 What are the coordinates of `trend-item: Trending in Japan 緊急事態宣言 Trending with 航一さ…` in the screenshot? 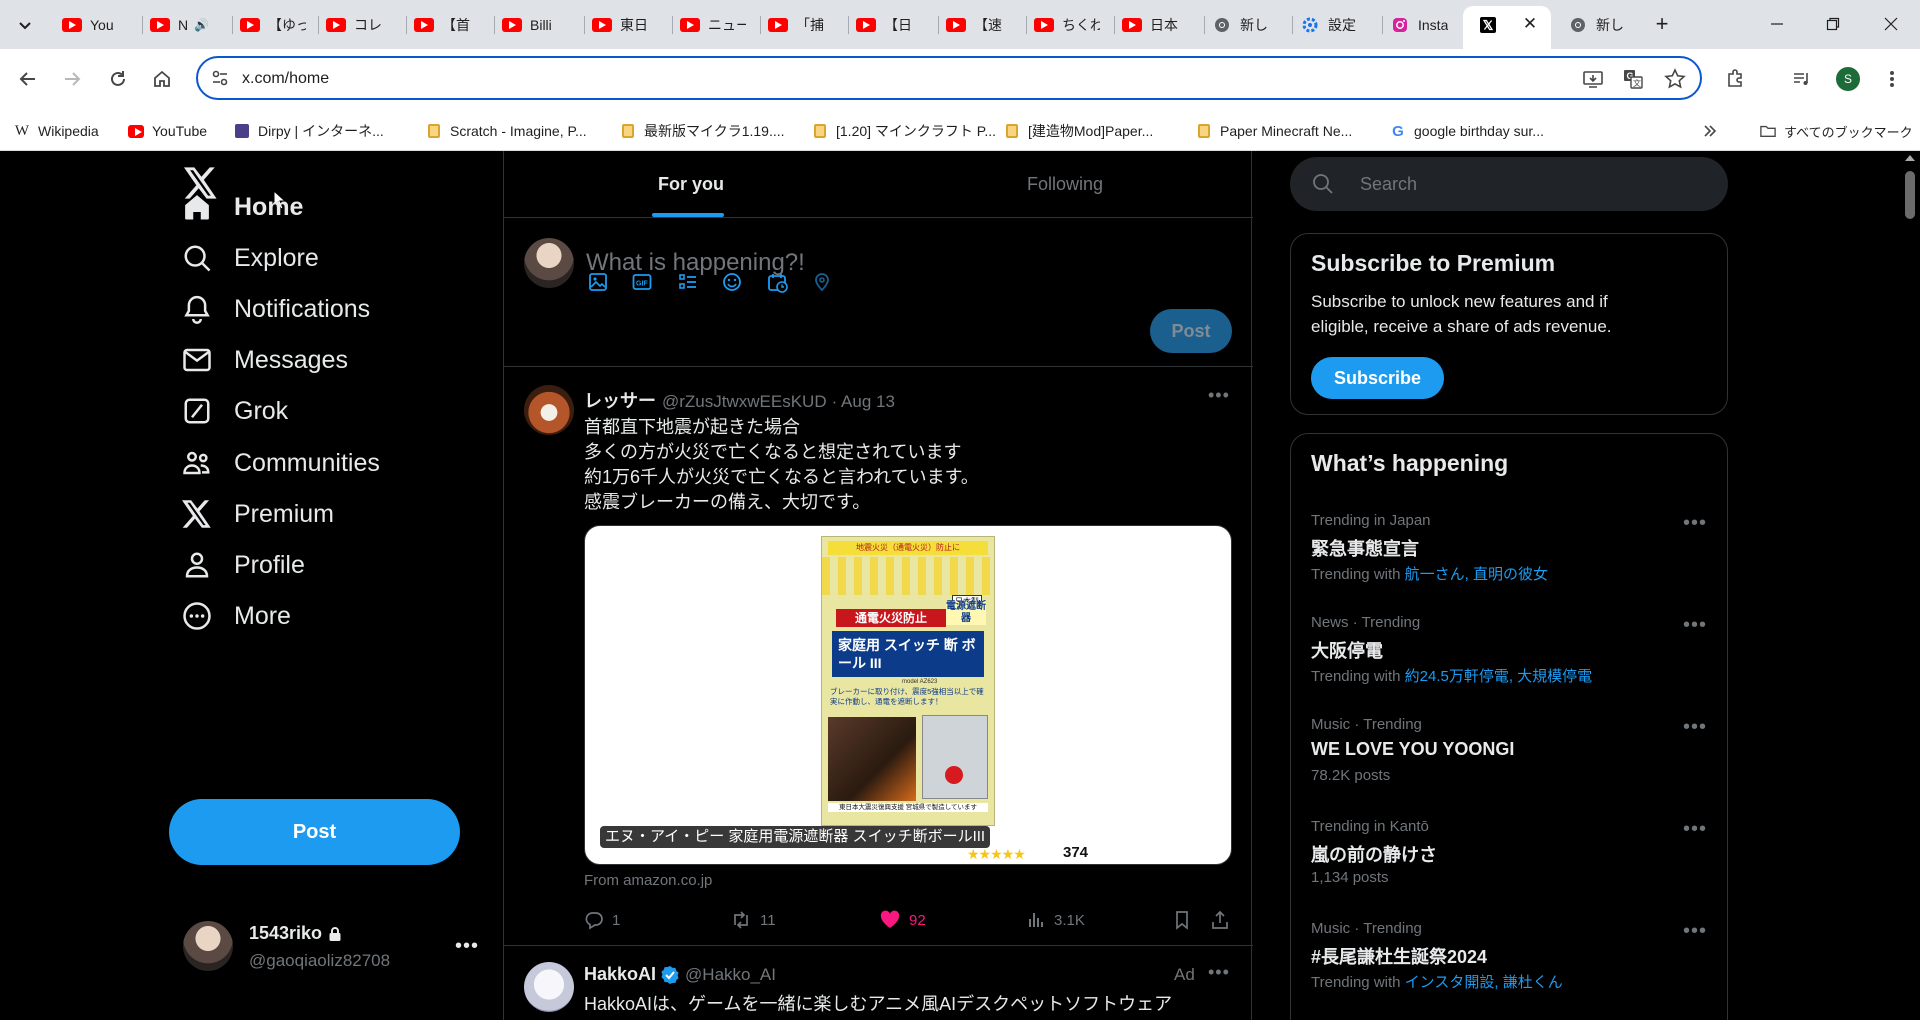 It's located at (1511, 547).